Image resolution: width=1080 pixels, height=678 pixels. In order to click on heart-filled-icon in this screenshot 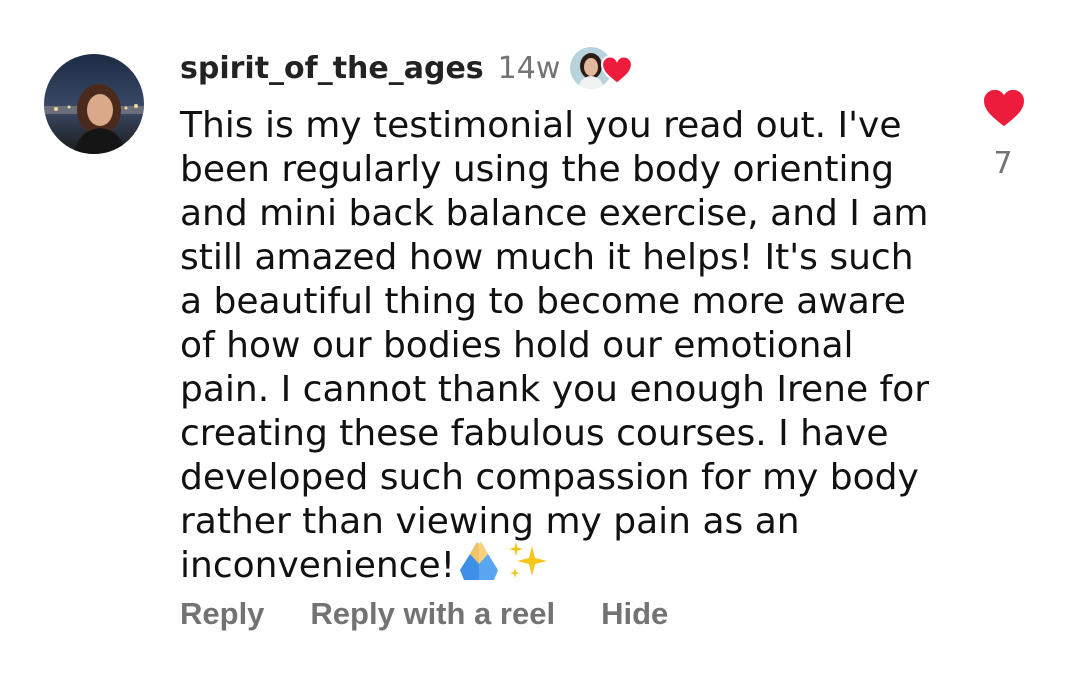, I will do `click(1004, 108)`.